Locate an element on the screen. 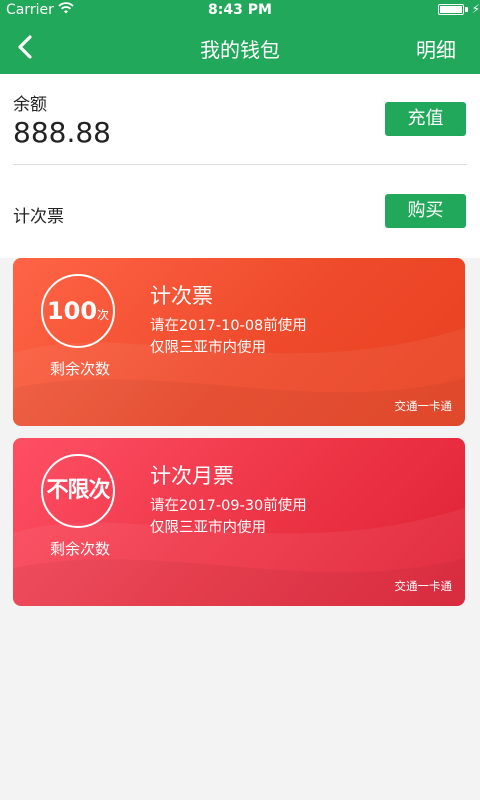 The image size is (480, 800). ticket-label: 计次票 is located at coordinates (38, 217).